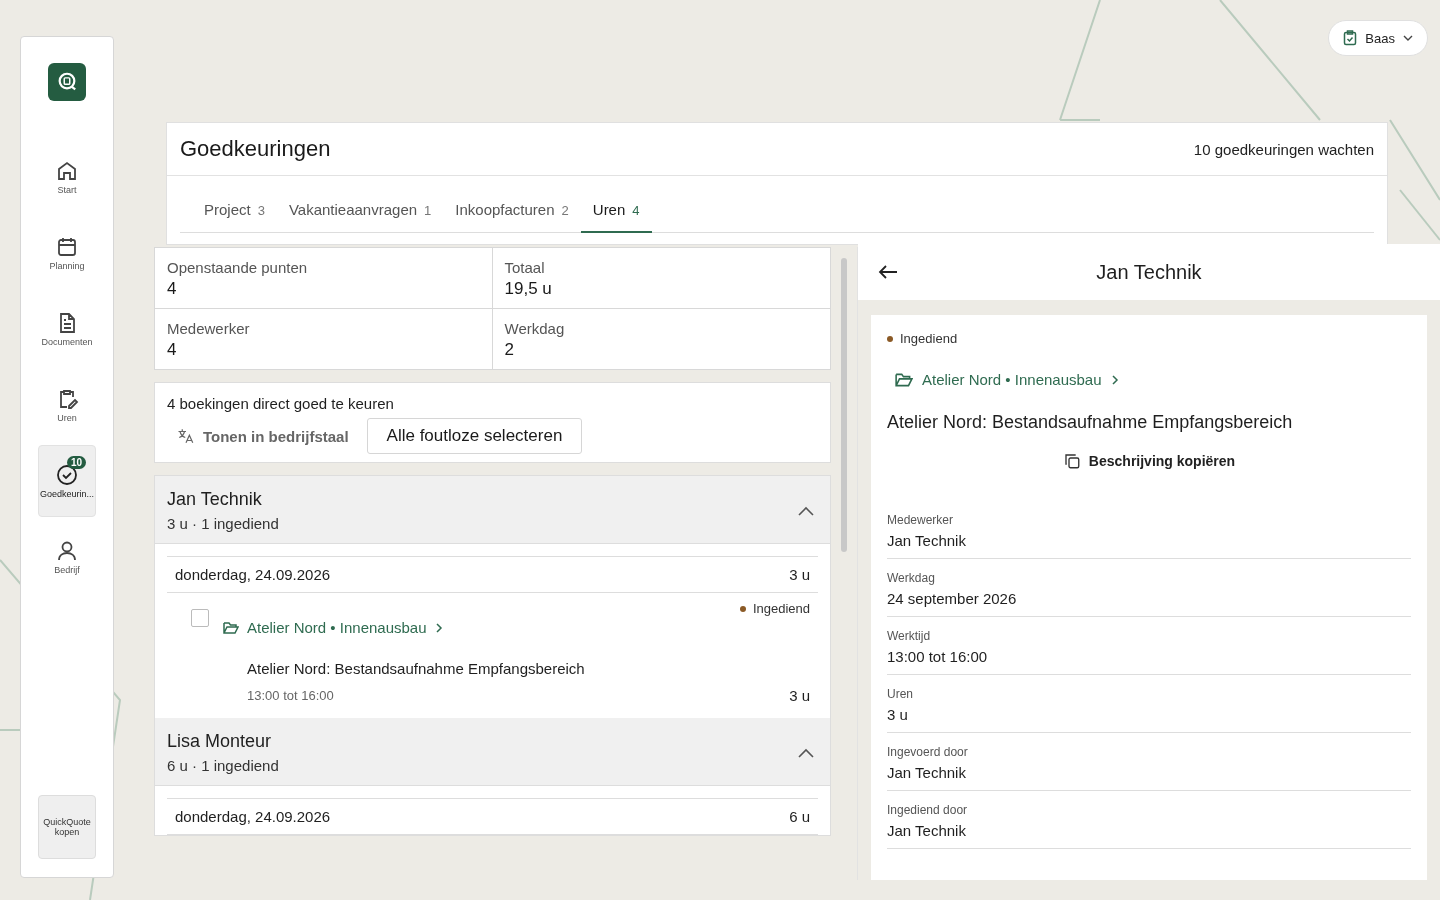 The width and height of the screenshot is (1440, 900). I want to click on translate-icon, so click(186, 436).